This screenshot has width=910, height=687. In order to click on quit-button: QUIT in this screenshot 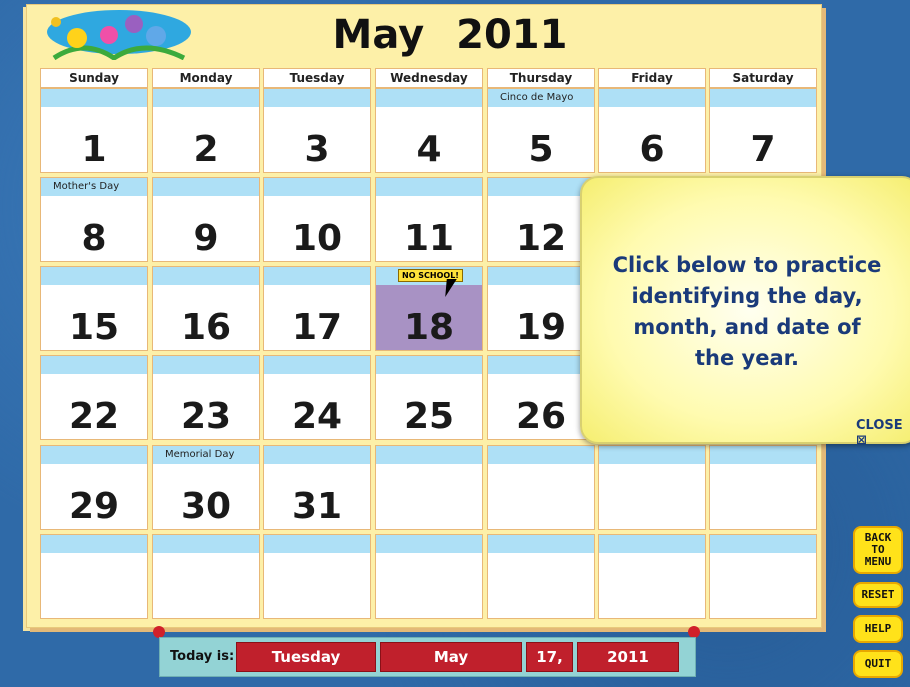, I will do `click(878, 664)`.